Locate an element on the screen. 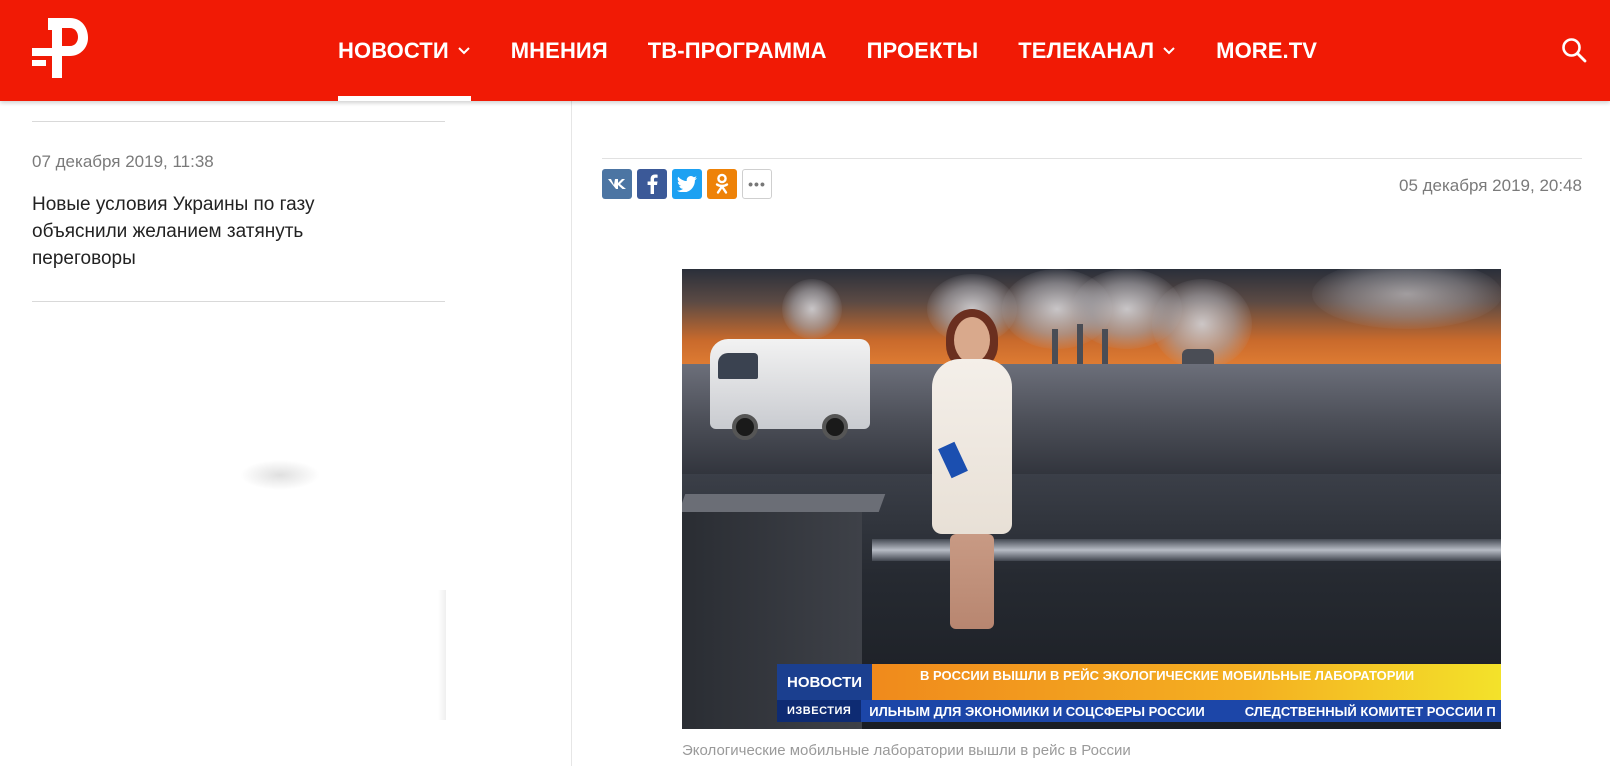 This screenshot has height=766, width=1610. nav-item-more-tv: MORE.TV is located at coordinates (1266, 50).